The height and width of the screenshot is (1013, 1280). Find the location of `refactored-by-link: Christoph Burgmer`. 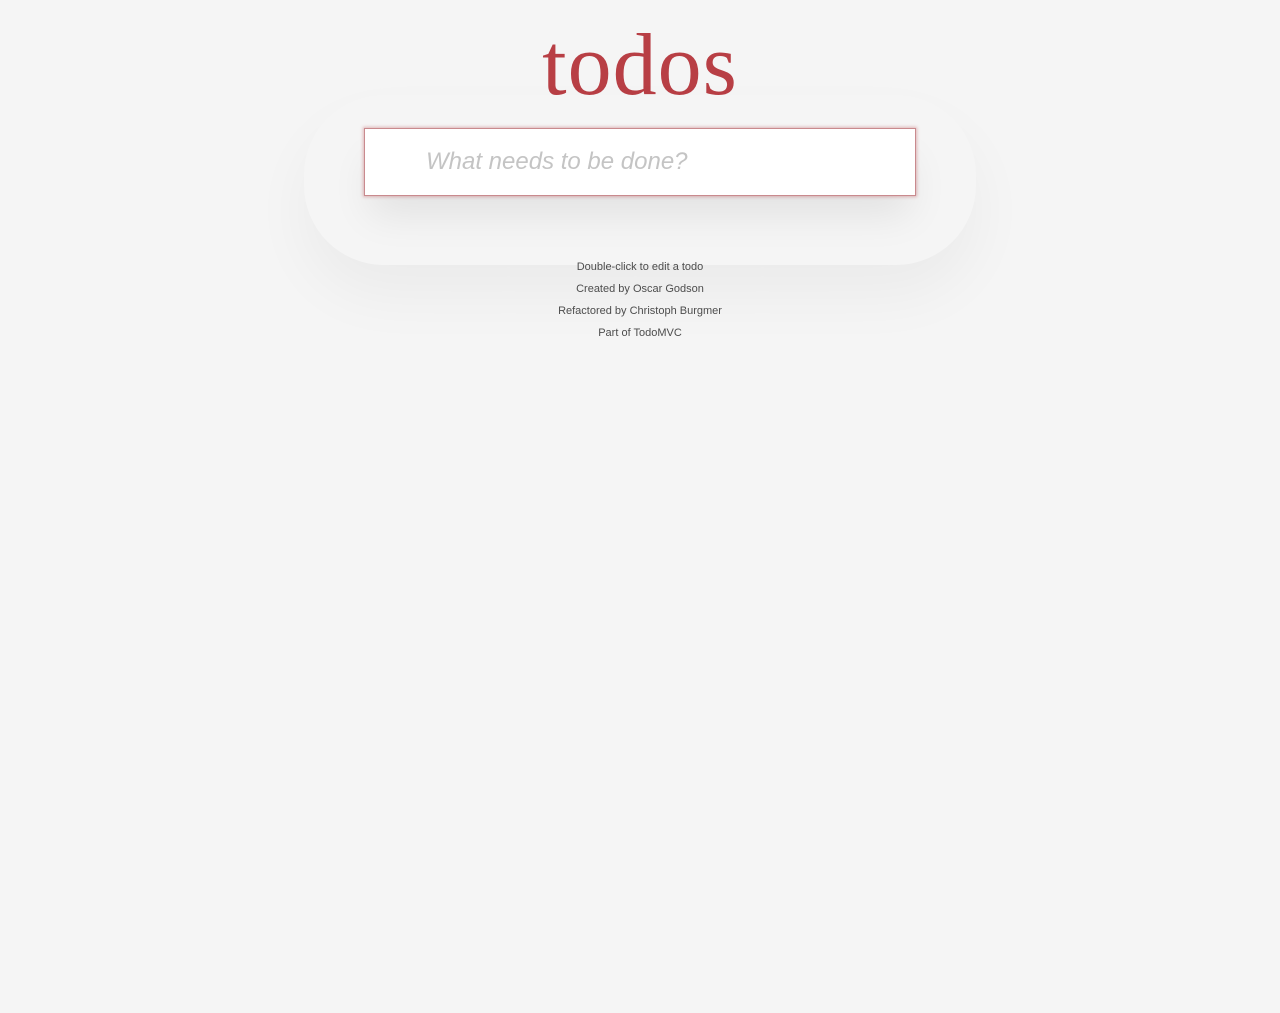

refactored-by-link: Christoph Burgmer is located at coordinates (676, 311).